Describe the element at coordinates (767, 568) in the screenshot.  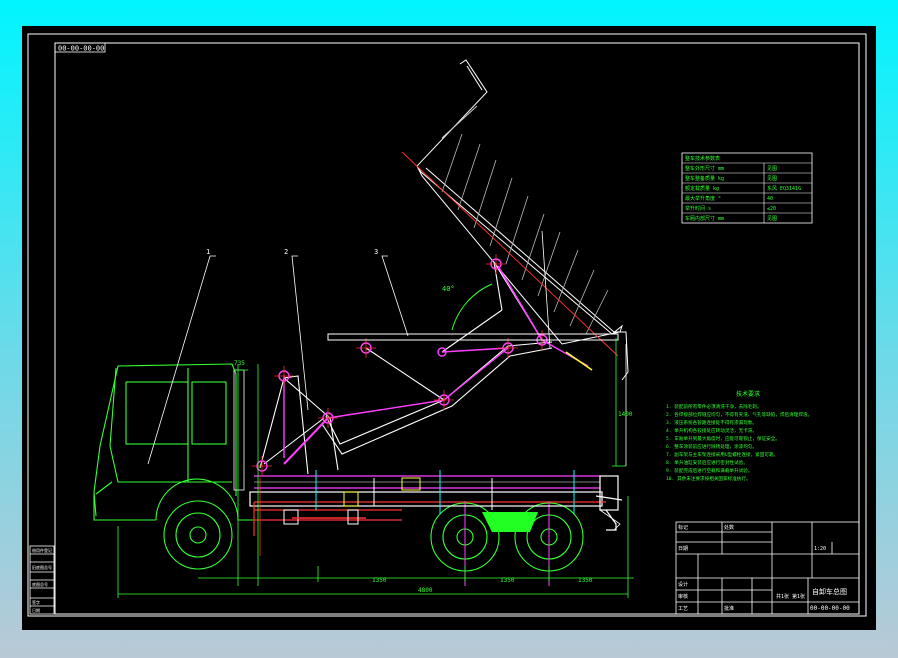
I see `title-block` at that location.